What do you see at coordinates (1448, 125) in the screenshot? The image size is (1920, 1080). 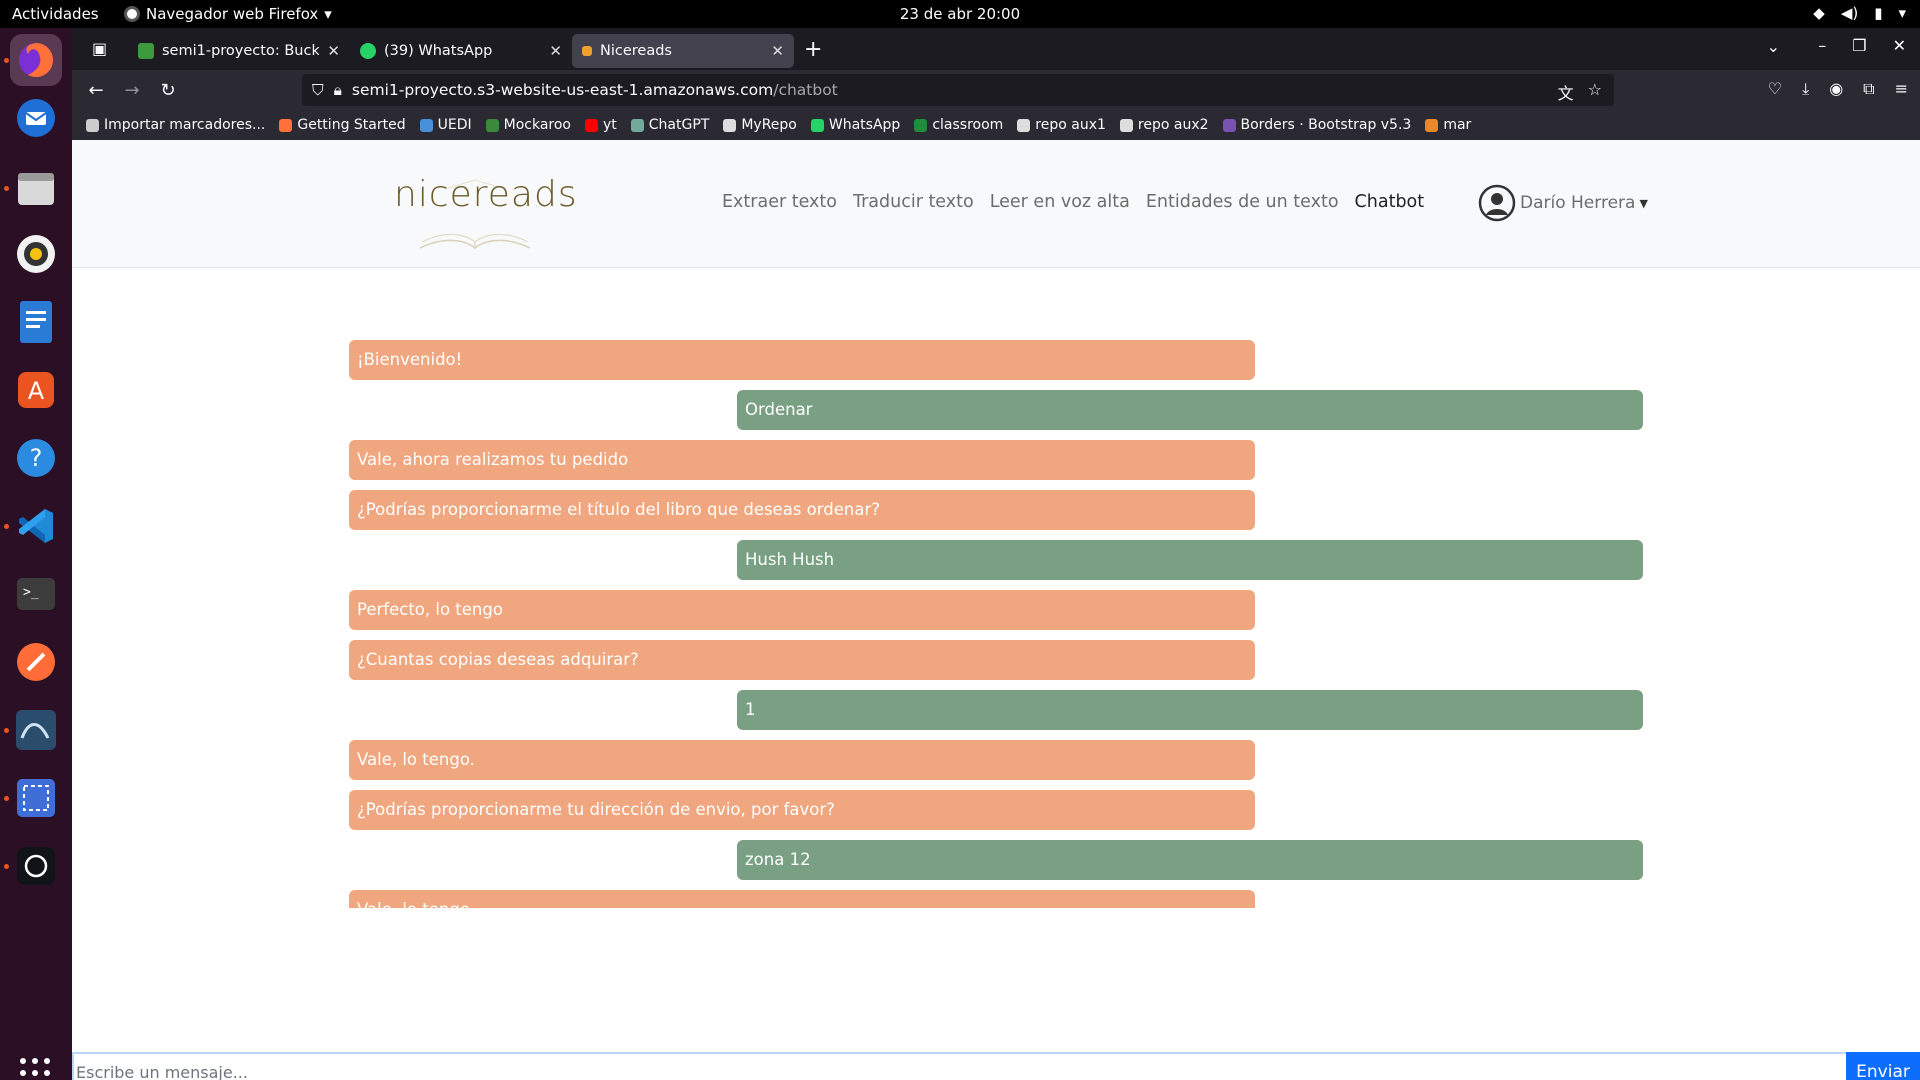 I see `bookmark-item: mar` at bounding box center [1448, 125].